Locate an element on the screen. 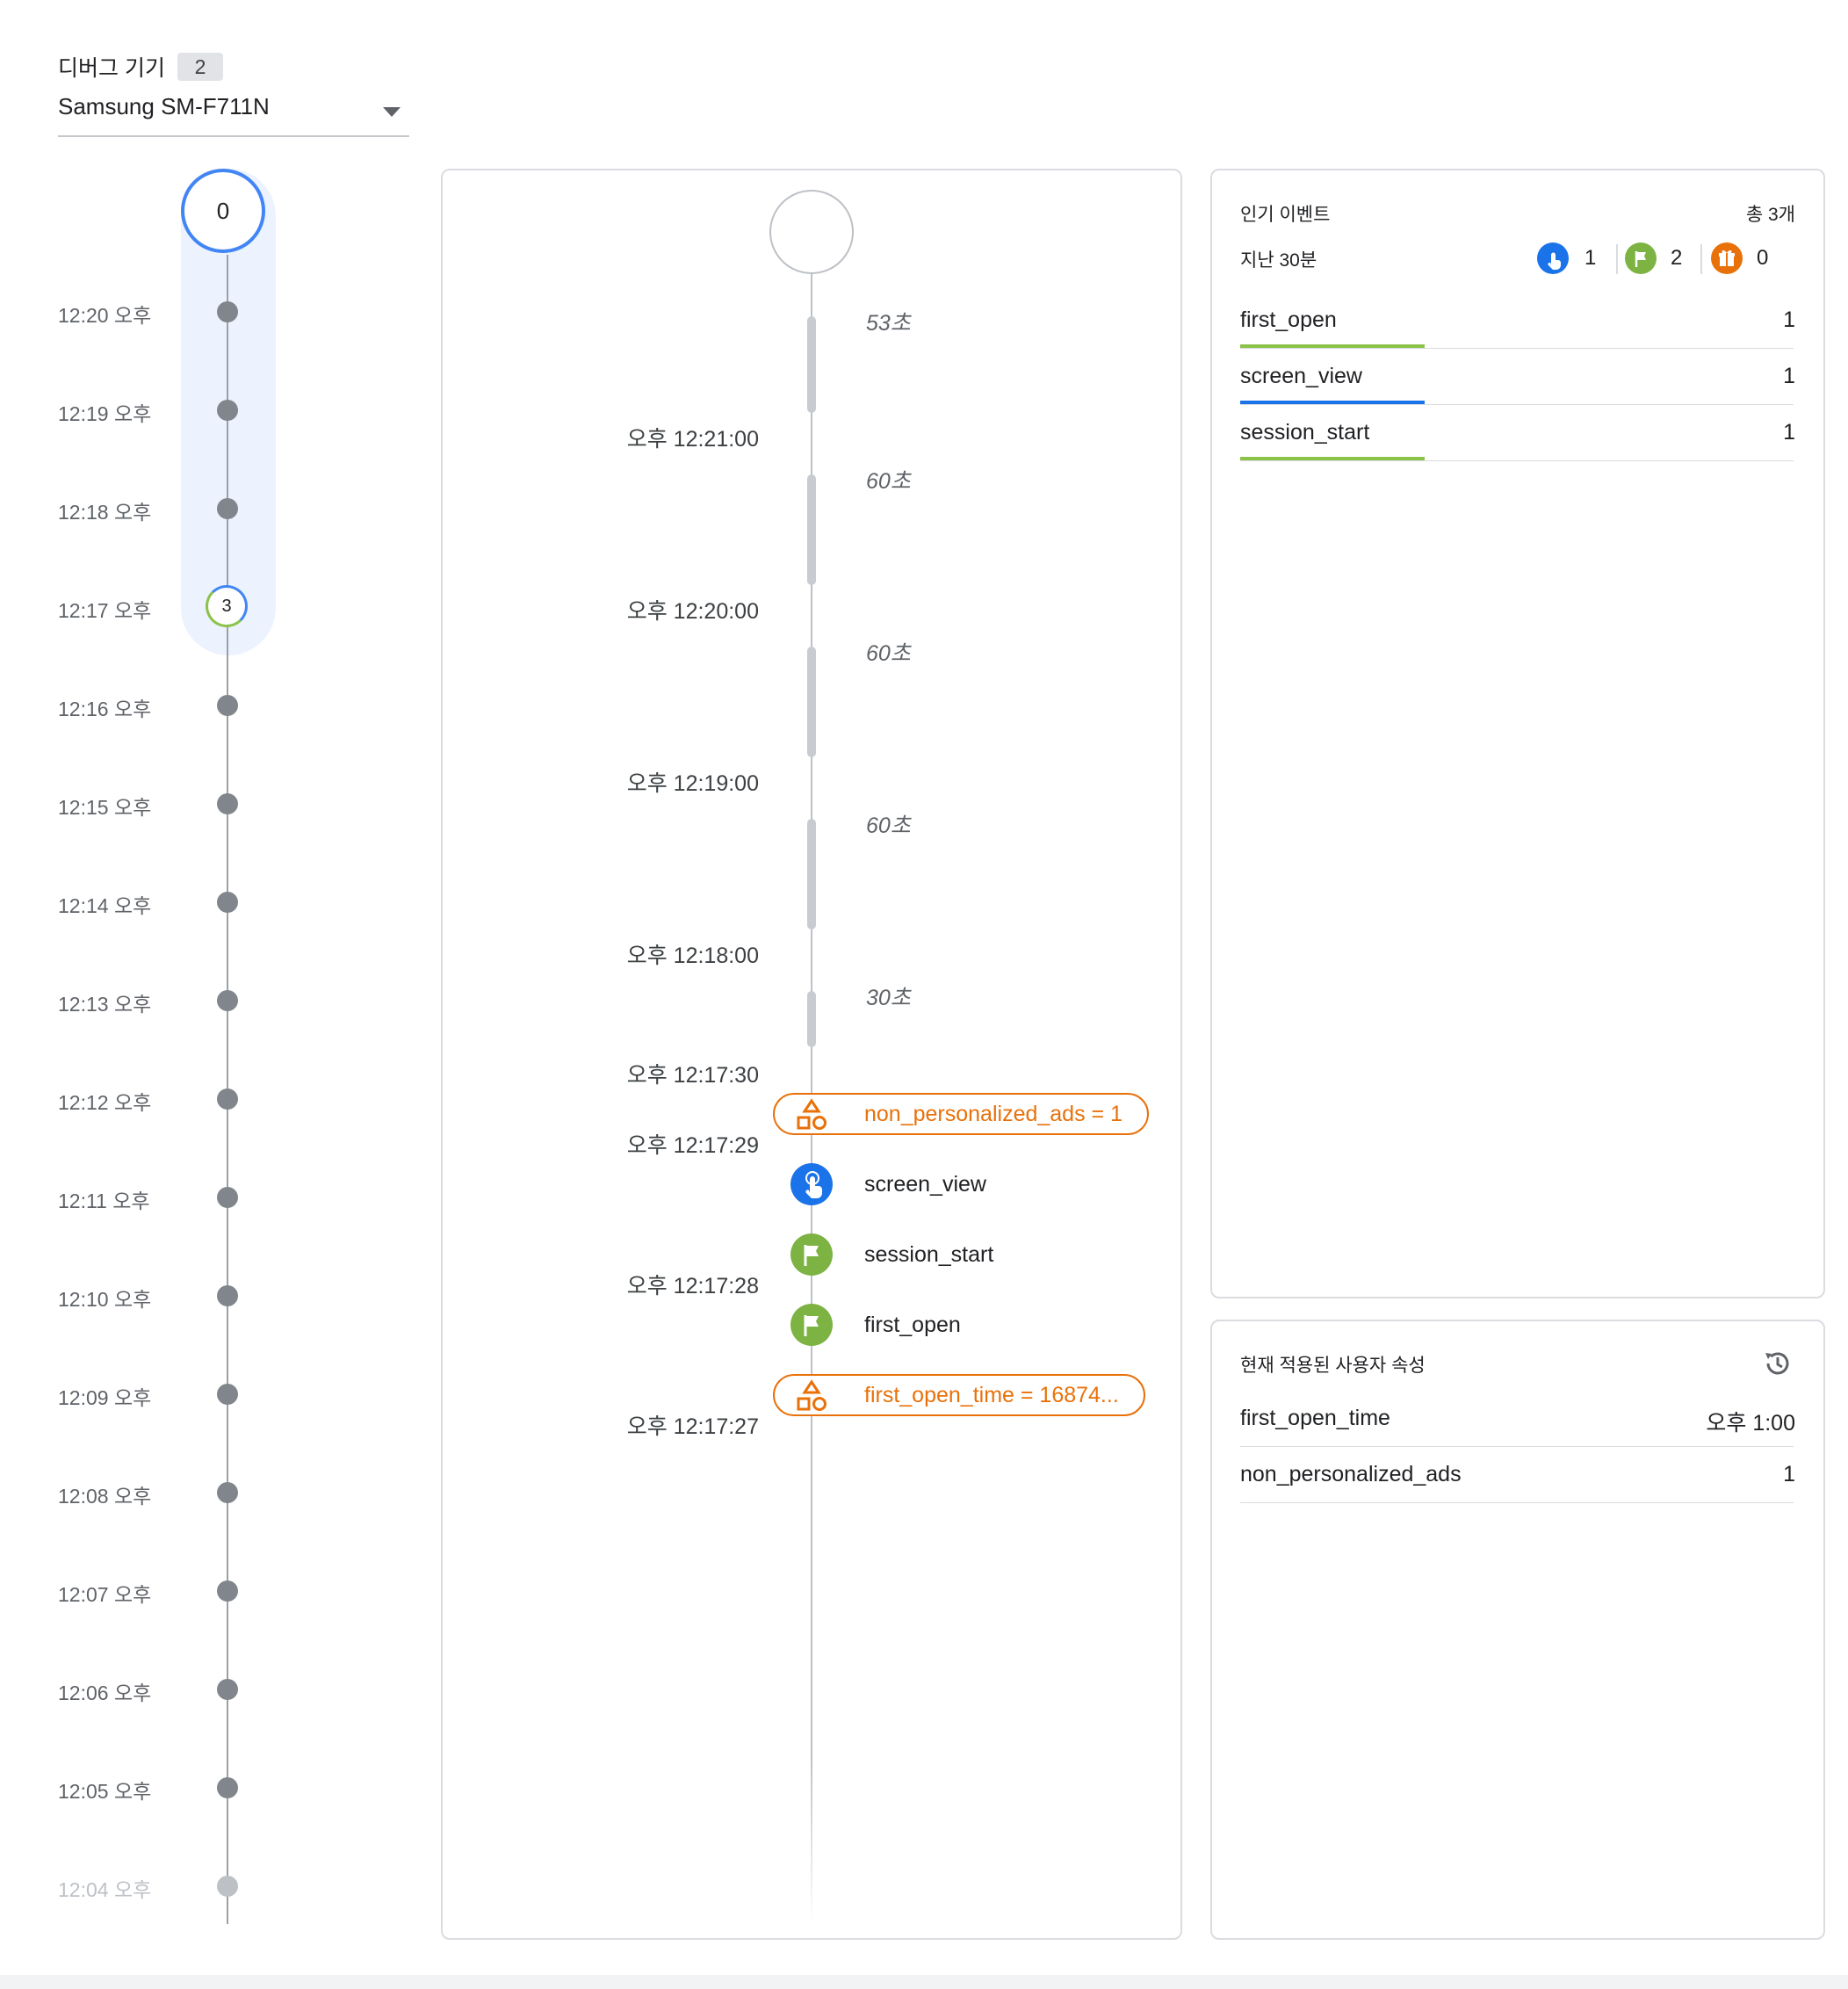 This screenshot has height=1989, width=1848. minute-label: 12:18 오후 is located at coordinates (105, 512).